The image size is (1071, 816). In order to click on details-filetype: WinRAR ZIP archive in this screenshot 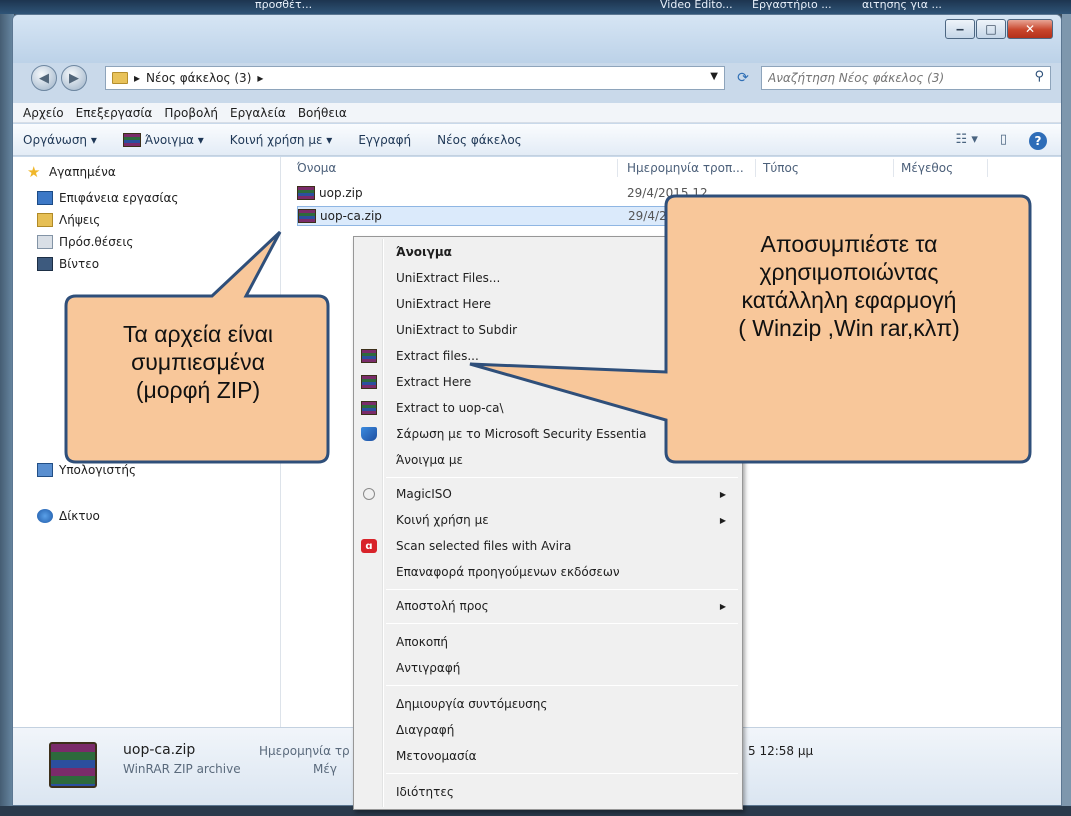, I will do `click(182, 769)`.